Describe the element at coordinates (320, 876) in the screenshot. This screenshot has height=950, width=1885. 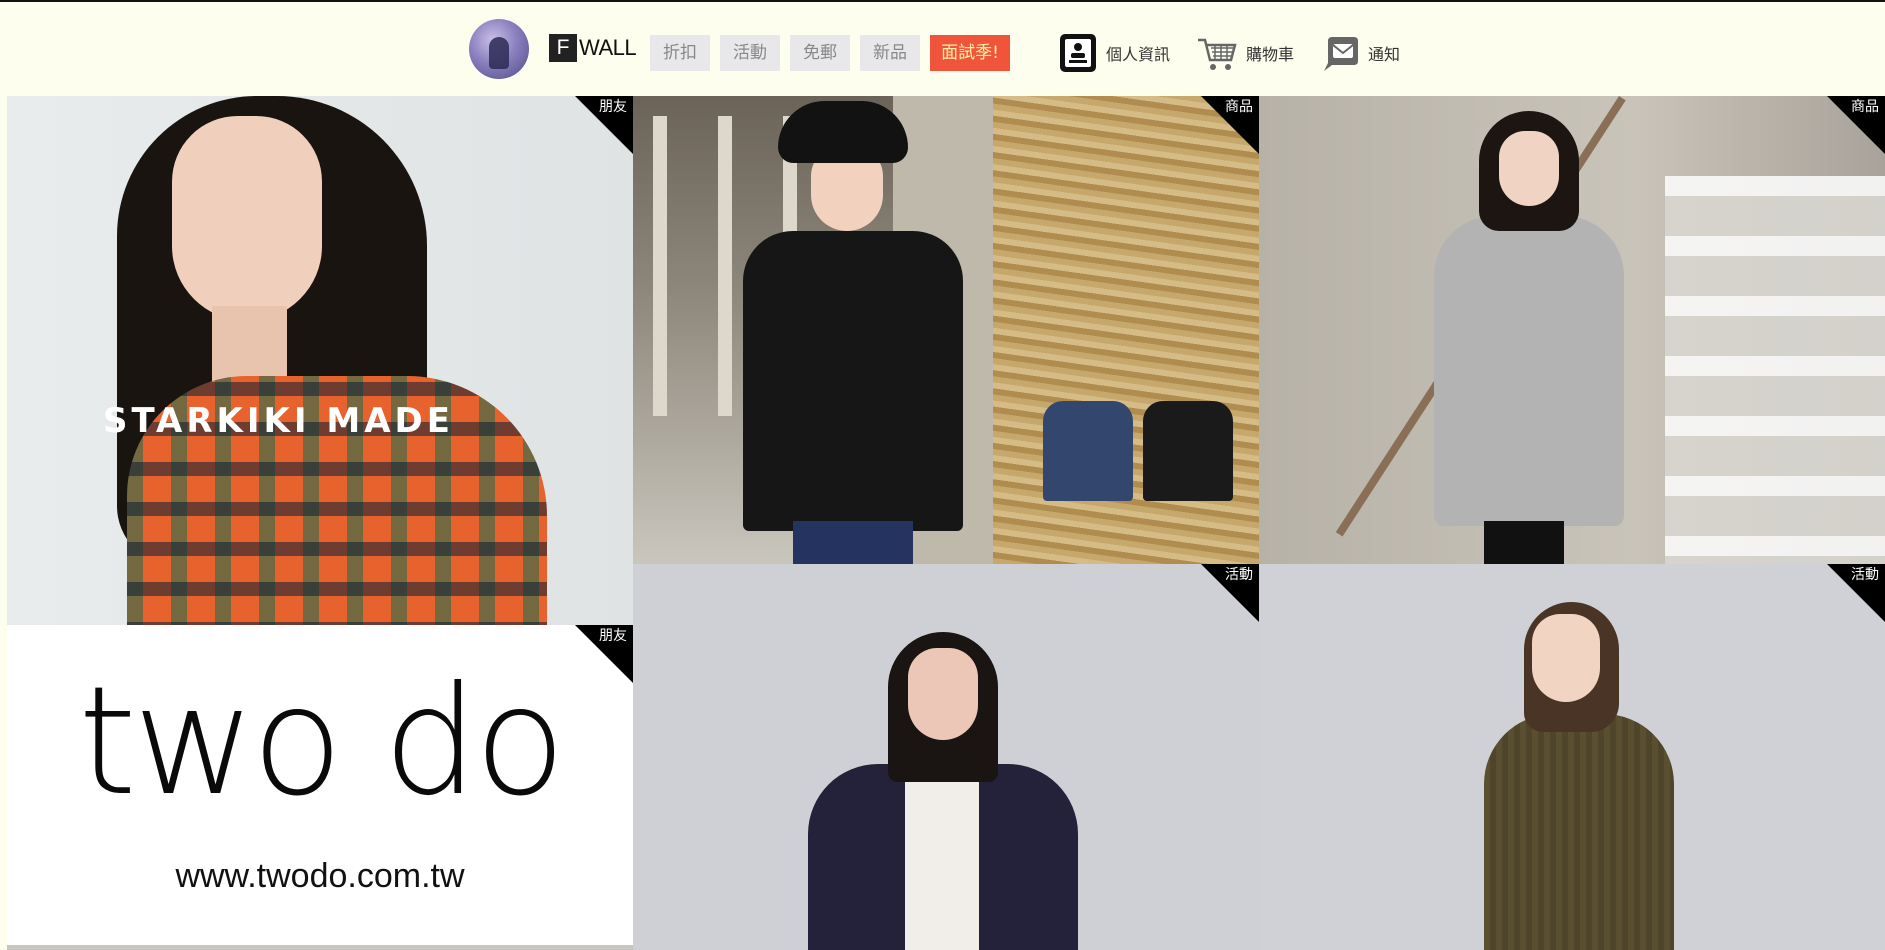
I see `brand-url: www.twodo.com.tw` at that location.